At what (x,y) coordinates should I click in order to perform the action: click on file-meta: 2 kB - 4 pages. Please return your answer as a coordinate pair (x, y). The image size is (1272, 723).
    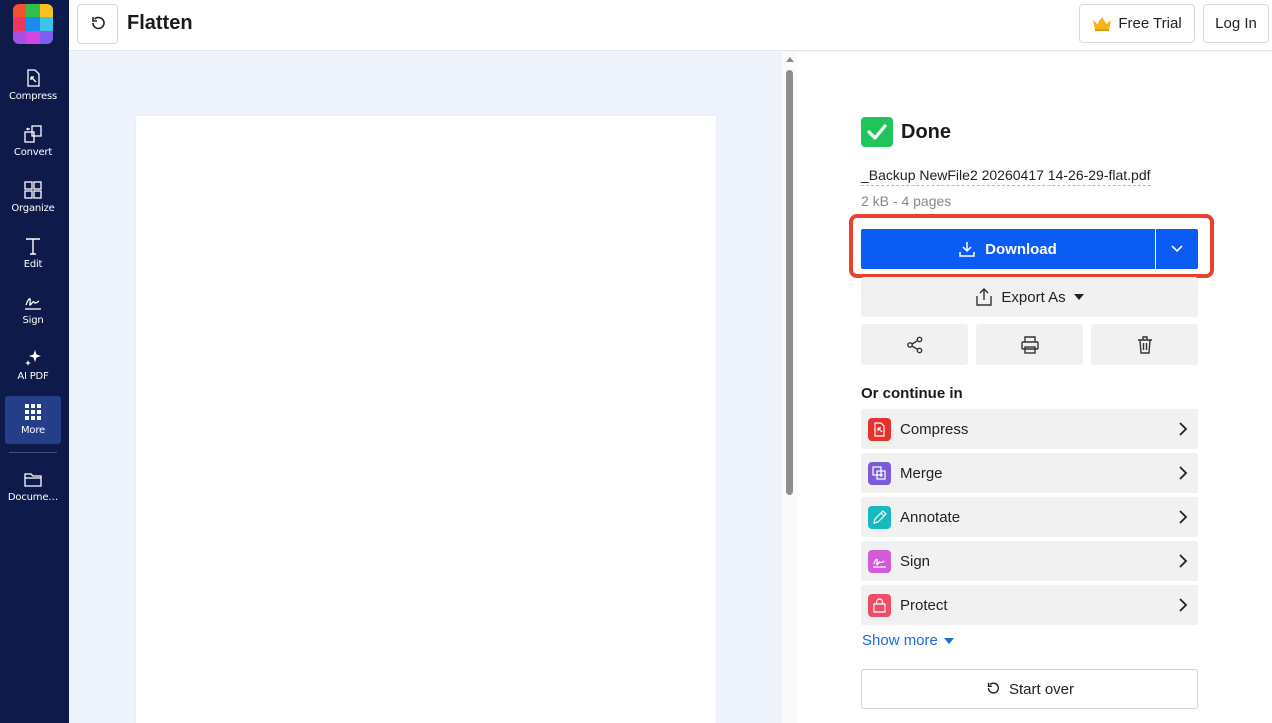
    Looking at the image, I should click on (906, 201).